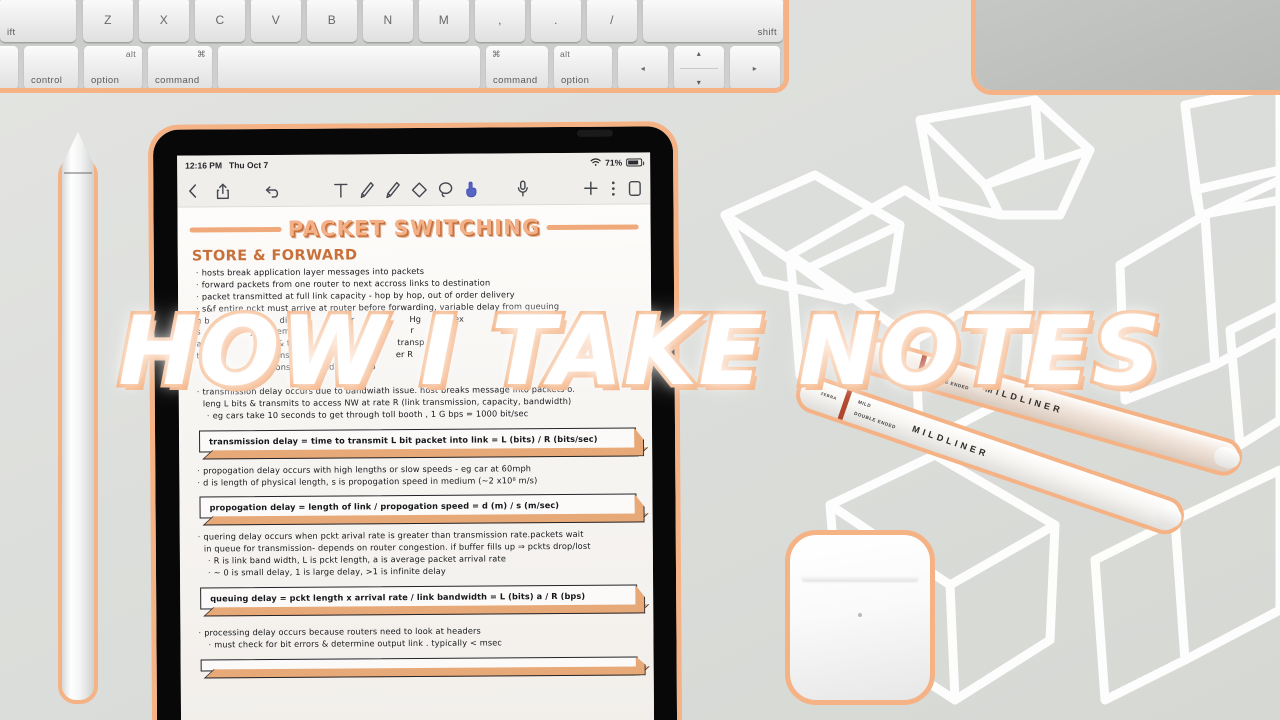  I want to click on key-arrow-right: ▸, so click(755, 67).